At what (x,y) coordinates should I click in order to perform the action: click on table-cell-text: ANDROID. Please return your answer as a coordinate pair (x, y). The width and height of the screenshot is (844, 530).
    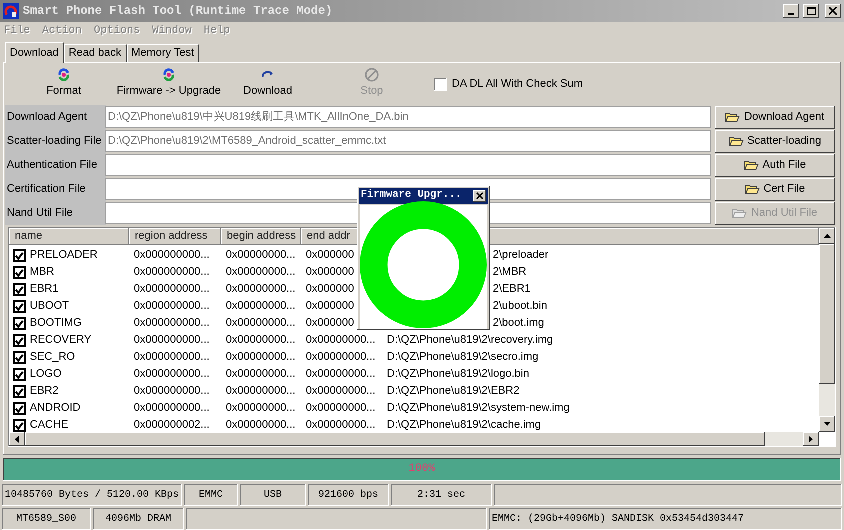
    Looking at the image, I should click on (55, 408).